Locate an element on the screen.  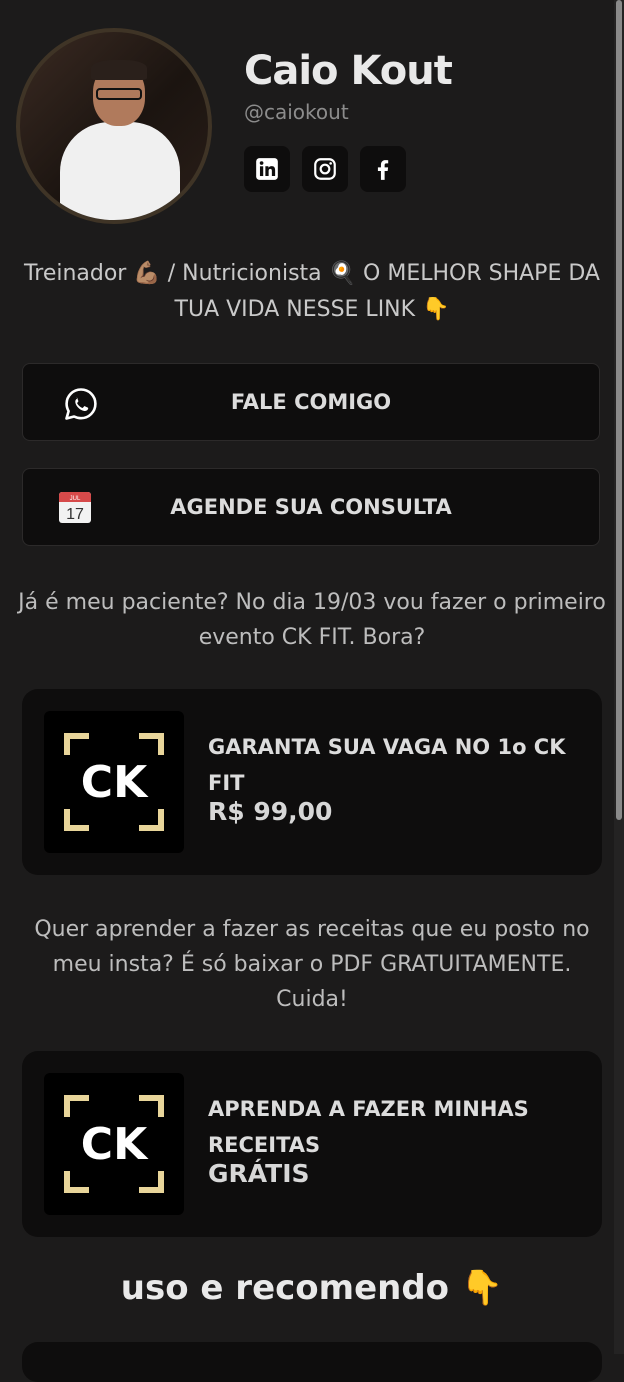
facebook-button is located at coordinates (383, 169).